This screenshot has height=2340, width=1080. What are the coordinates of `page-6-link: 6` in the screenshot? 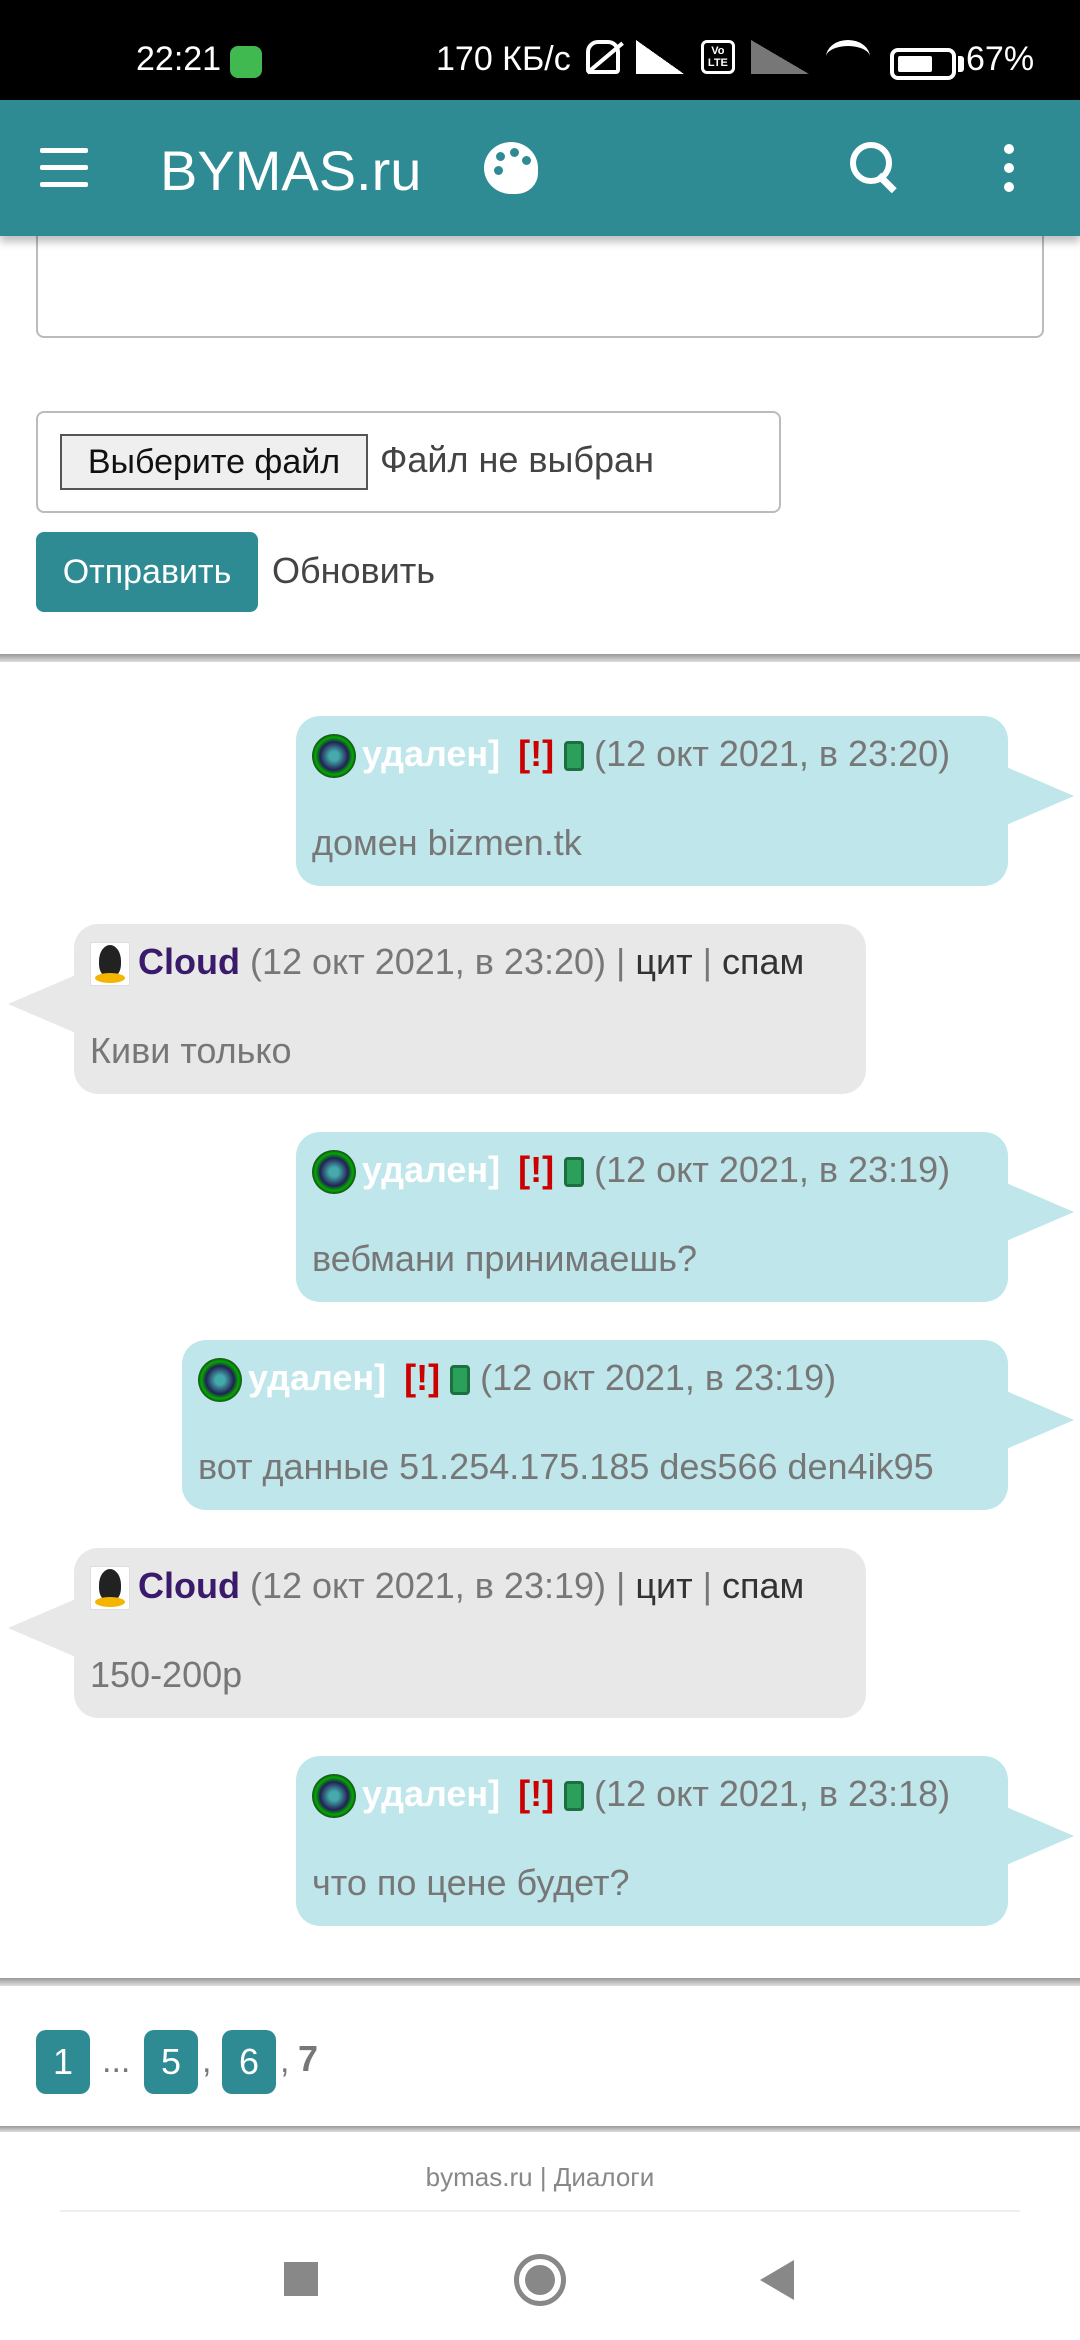 It's located at (249, 2062).